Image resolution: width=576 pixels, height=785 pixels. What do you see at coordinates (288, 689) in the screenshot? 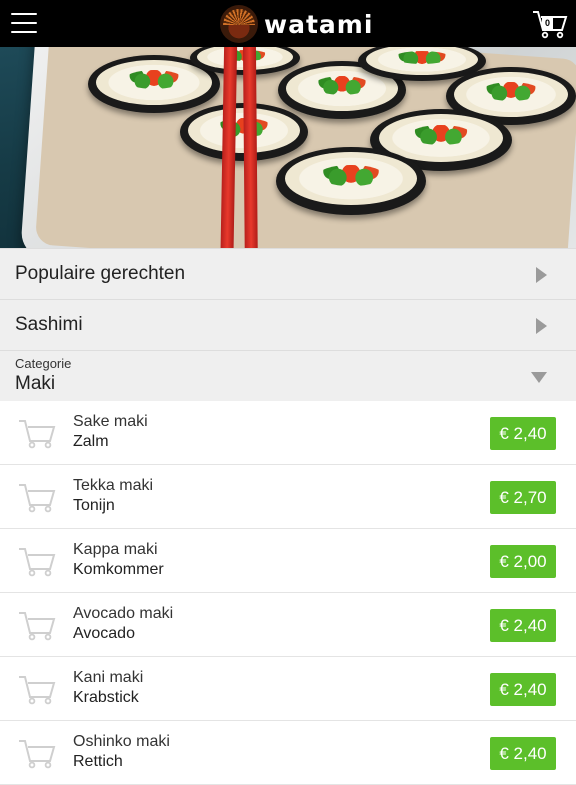
I see `list-item: Kani maki Krabstick € 2,40` at bounding box center [288, 689].